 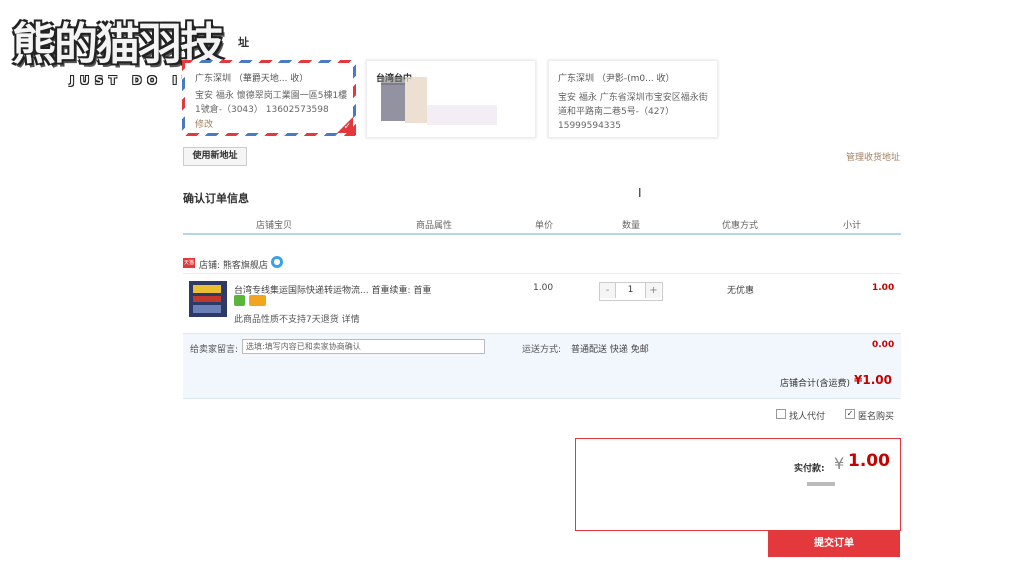 I want to click on shipping-method-label: 运送方式:, so click(x=542, y=350).